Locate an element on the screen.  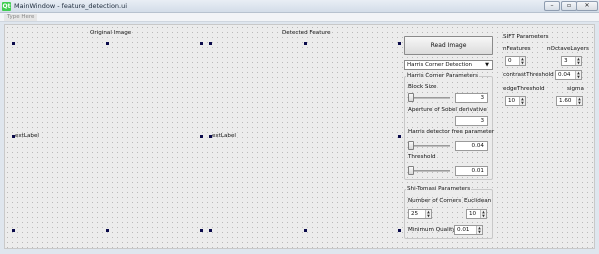
detector-select: Harris Corner Detection ▼ is located at coordinates (448, 65).